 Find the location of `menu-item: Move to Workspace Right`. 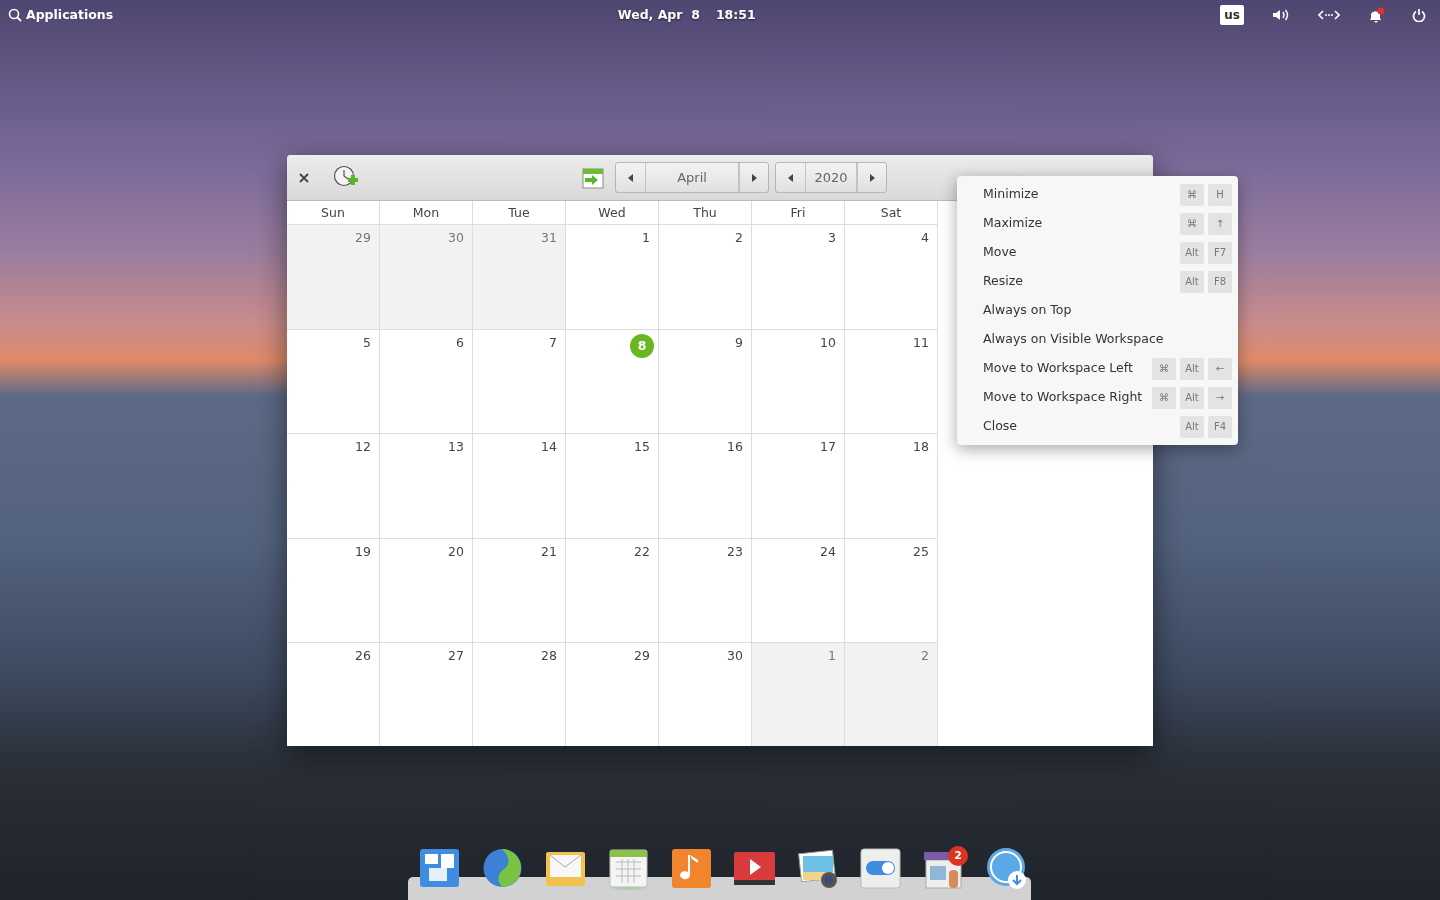

menu-item: Move to Workspace Right is located at coordinates (1054, 397).